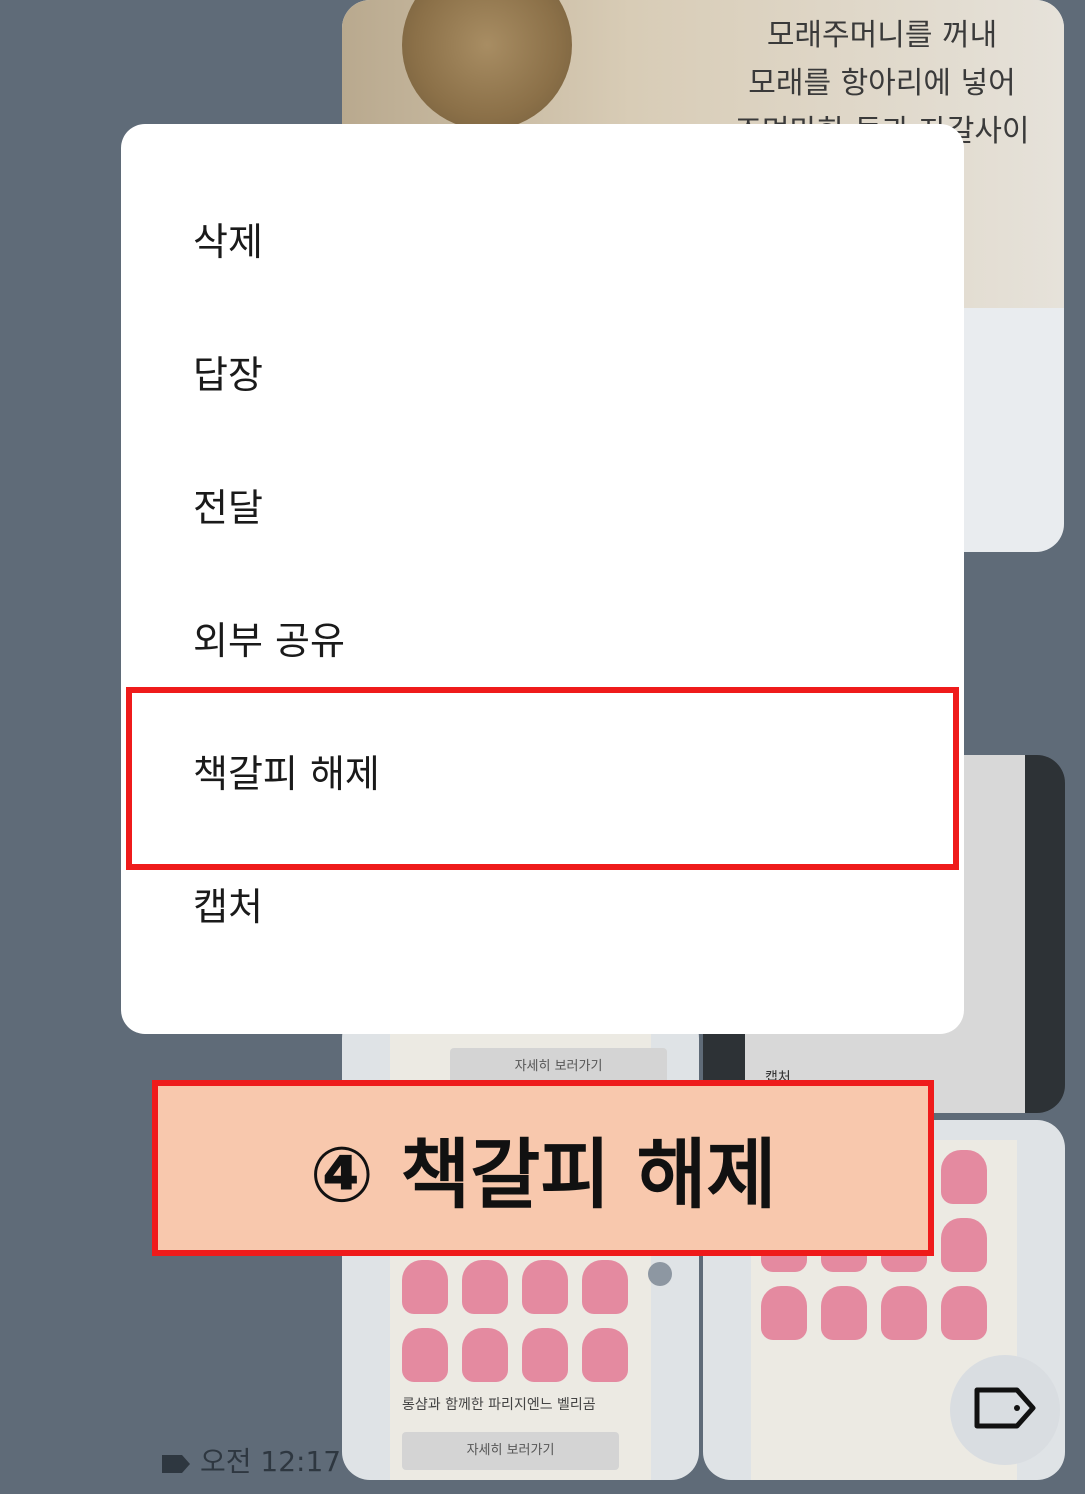 This screenshot has height=1494, width=1085. I want to click on menu-item-reply: 답장, so click(542, 371).